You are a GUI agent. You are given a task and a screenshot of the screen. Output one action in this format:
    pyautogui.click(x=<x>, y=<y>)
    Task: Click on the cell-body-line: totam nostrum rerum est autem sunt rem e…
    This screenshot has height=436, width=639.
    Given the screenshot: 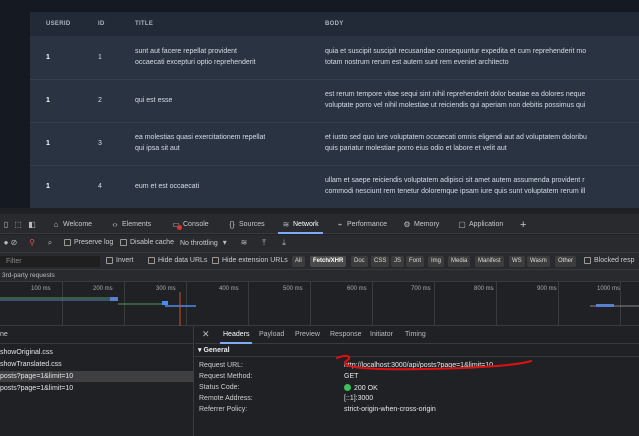 What is the action you would take?
    pyautogui.click(x=417, y=62)
    